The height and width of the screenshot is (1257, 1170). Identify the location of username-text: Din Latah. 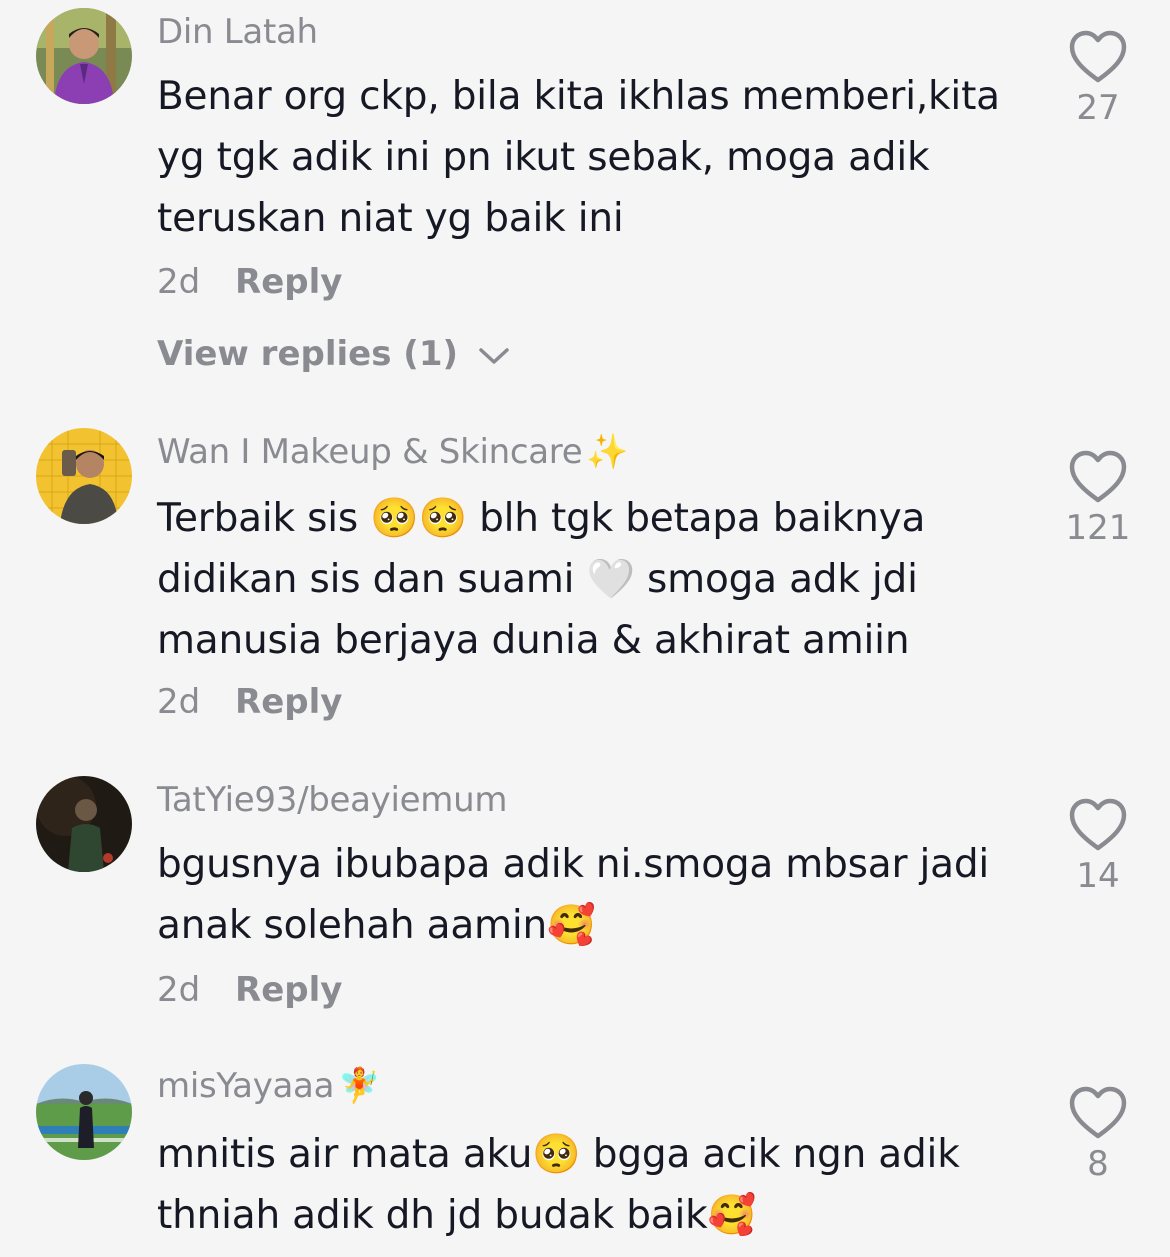
(237, 32).